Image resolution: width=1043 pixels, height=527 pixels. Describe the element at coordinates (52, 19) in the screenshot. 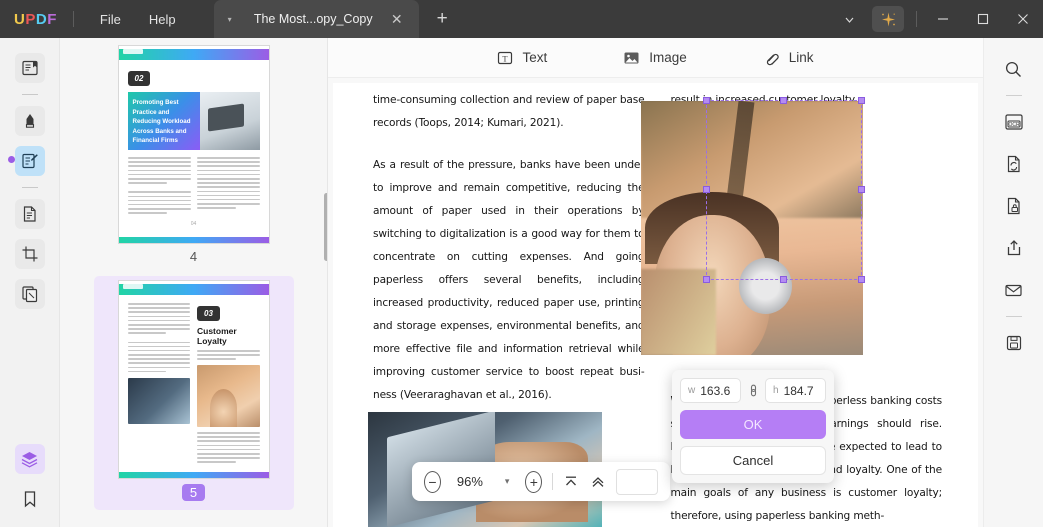

I see `logo-letter-f: F` at that location.